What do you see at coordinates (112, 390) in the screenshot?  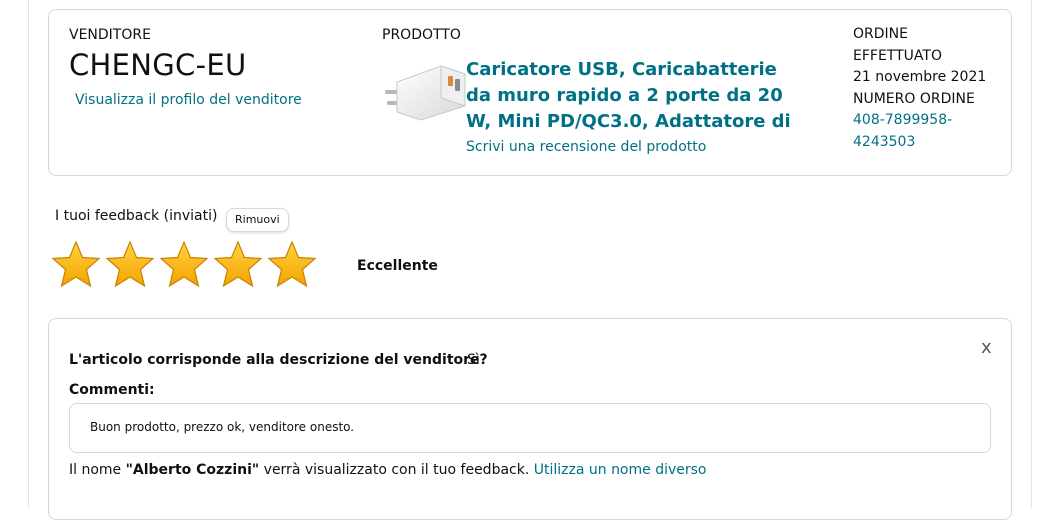 I see `comments-label: Commenti:` at bounding box center [112, 390].